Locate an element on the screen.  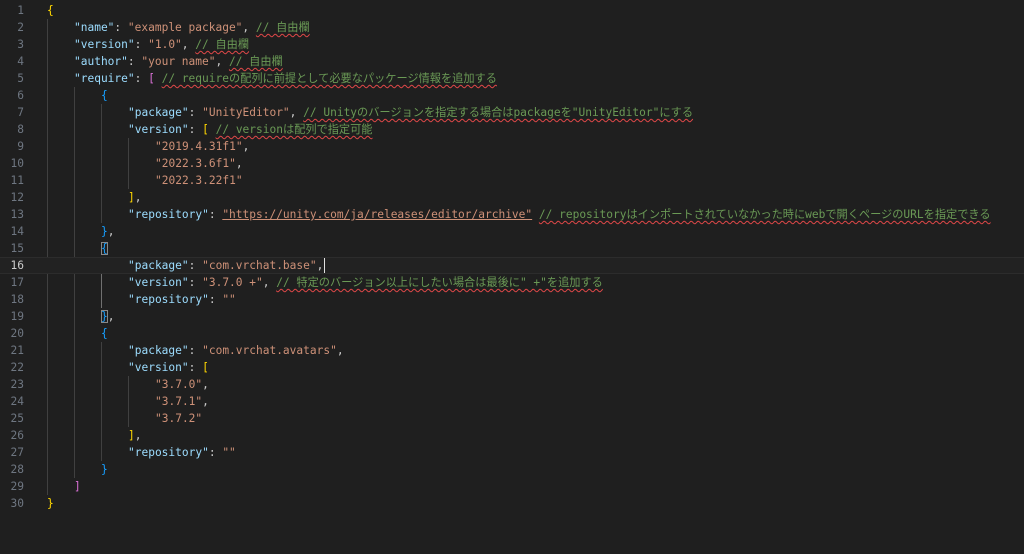
line-number: 30 is located at coordinates (17, 503).